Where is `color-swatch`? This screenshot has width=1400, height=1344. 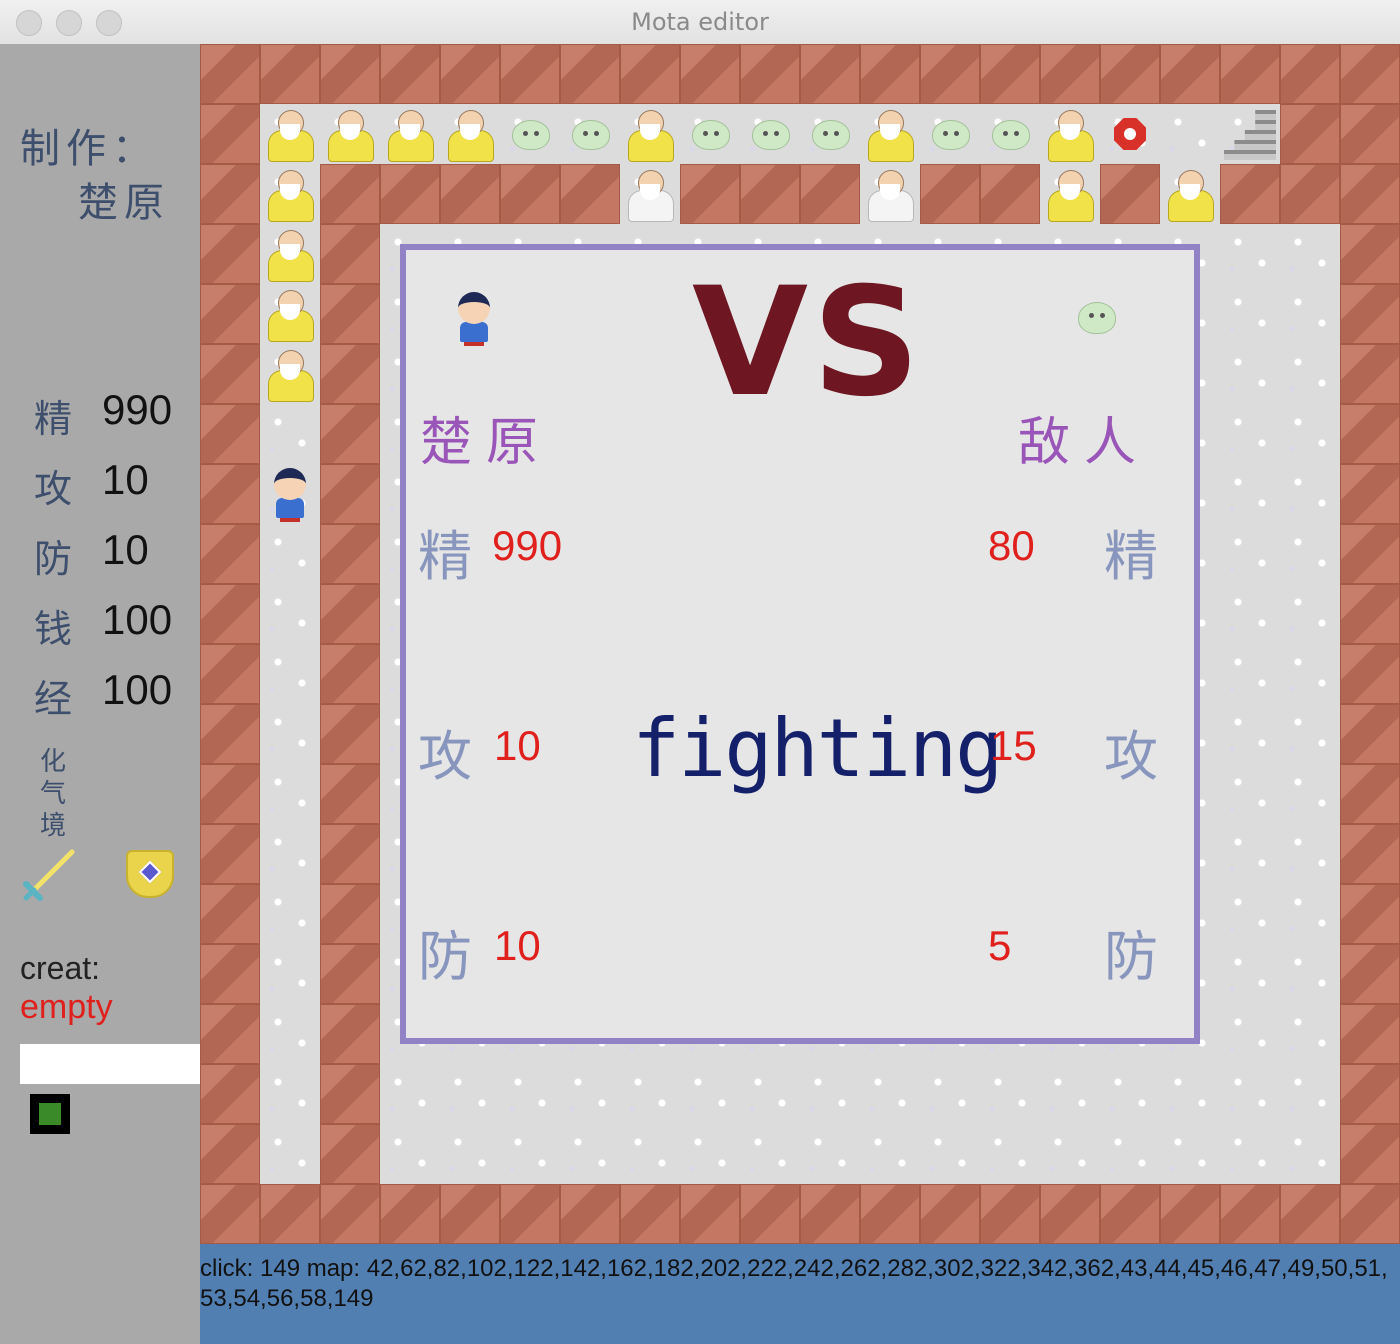 color-swatch is located at coordinates (50, 1114).